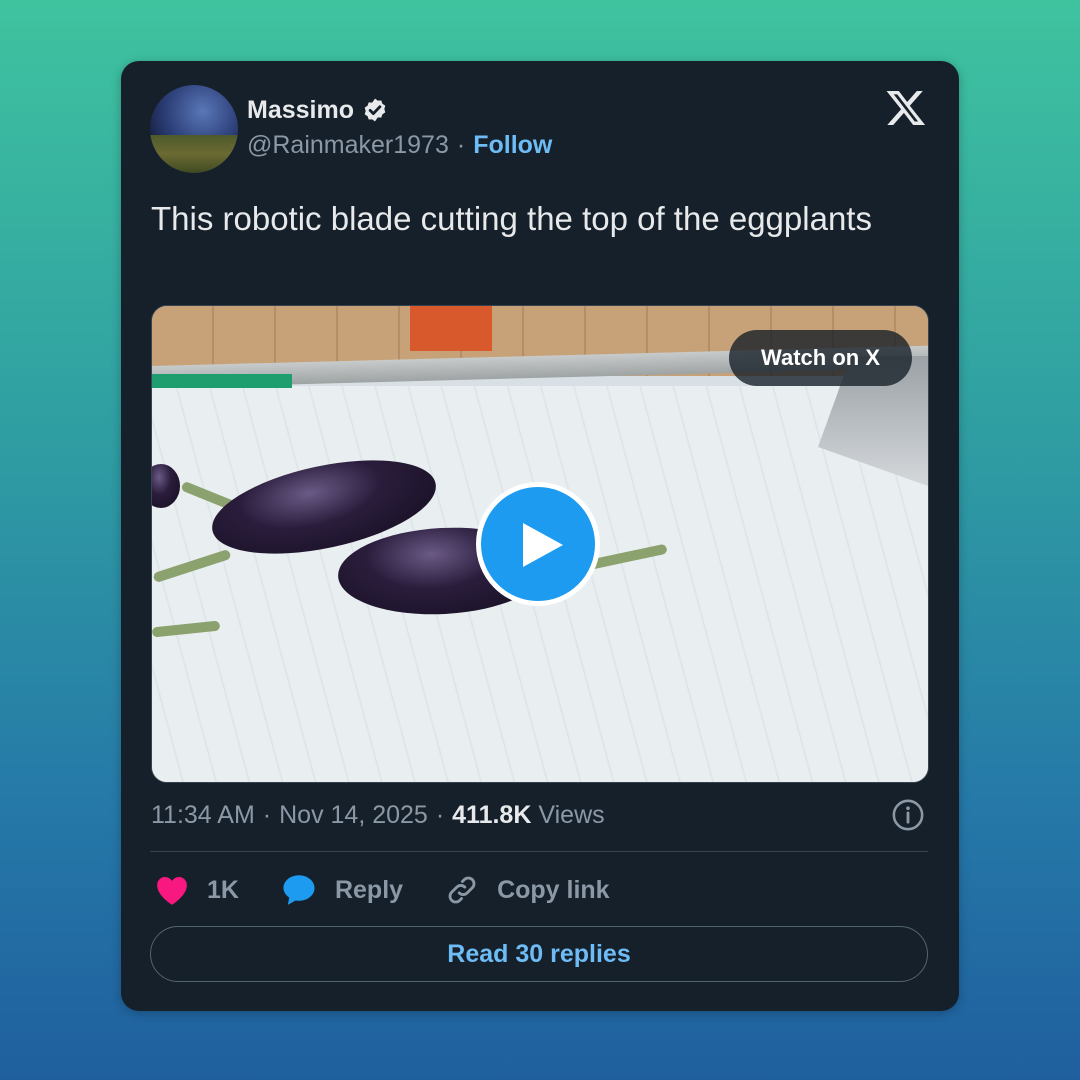  I want to click on views-label: Views, so click(571, 814).